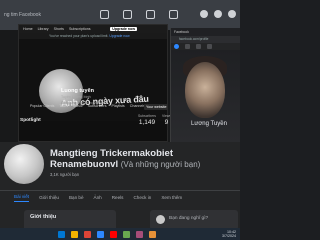 Image resolution: width=320 pixels, height=240 pixels. Describe the element at coordinates (64, 174) in the screenshot. I see `friends-count: 3,1K người bạn` at that location.